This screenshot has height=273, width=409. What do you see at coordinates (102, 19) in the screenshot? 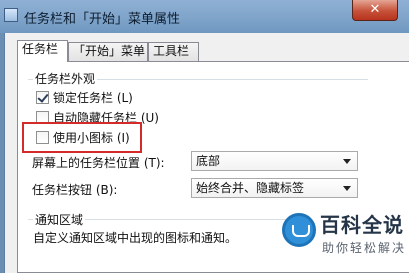
I see `window-title: 任务栏和「开始」菜单属性` at bounding box center [102, 19].